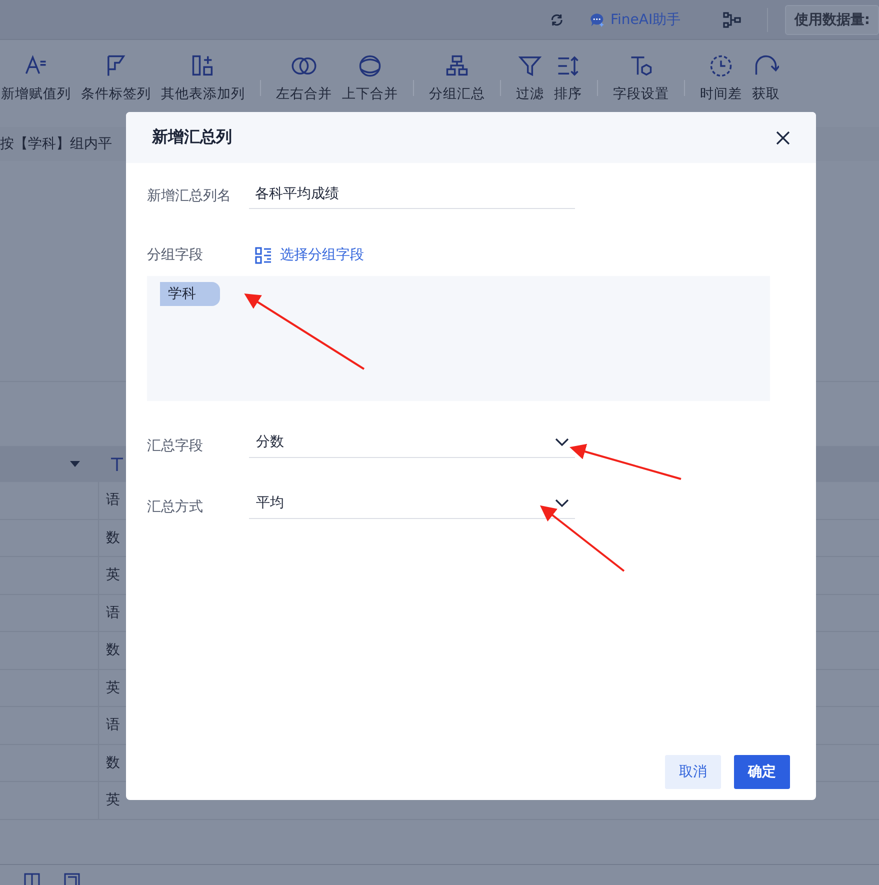  I want to click on toolbar-button: 分组汇总, so click(457, 77).